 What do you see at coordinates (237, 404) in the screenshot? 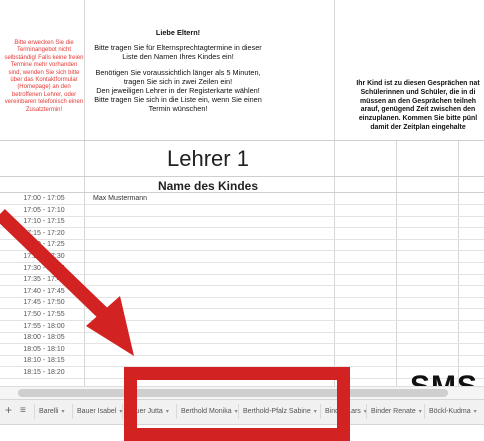
I see `highlight-box` at bounding box center [237, 404].